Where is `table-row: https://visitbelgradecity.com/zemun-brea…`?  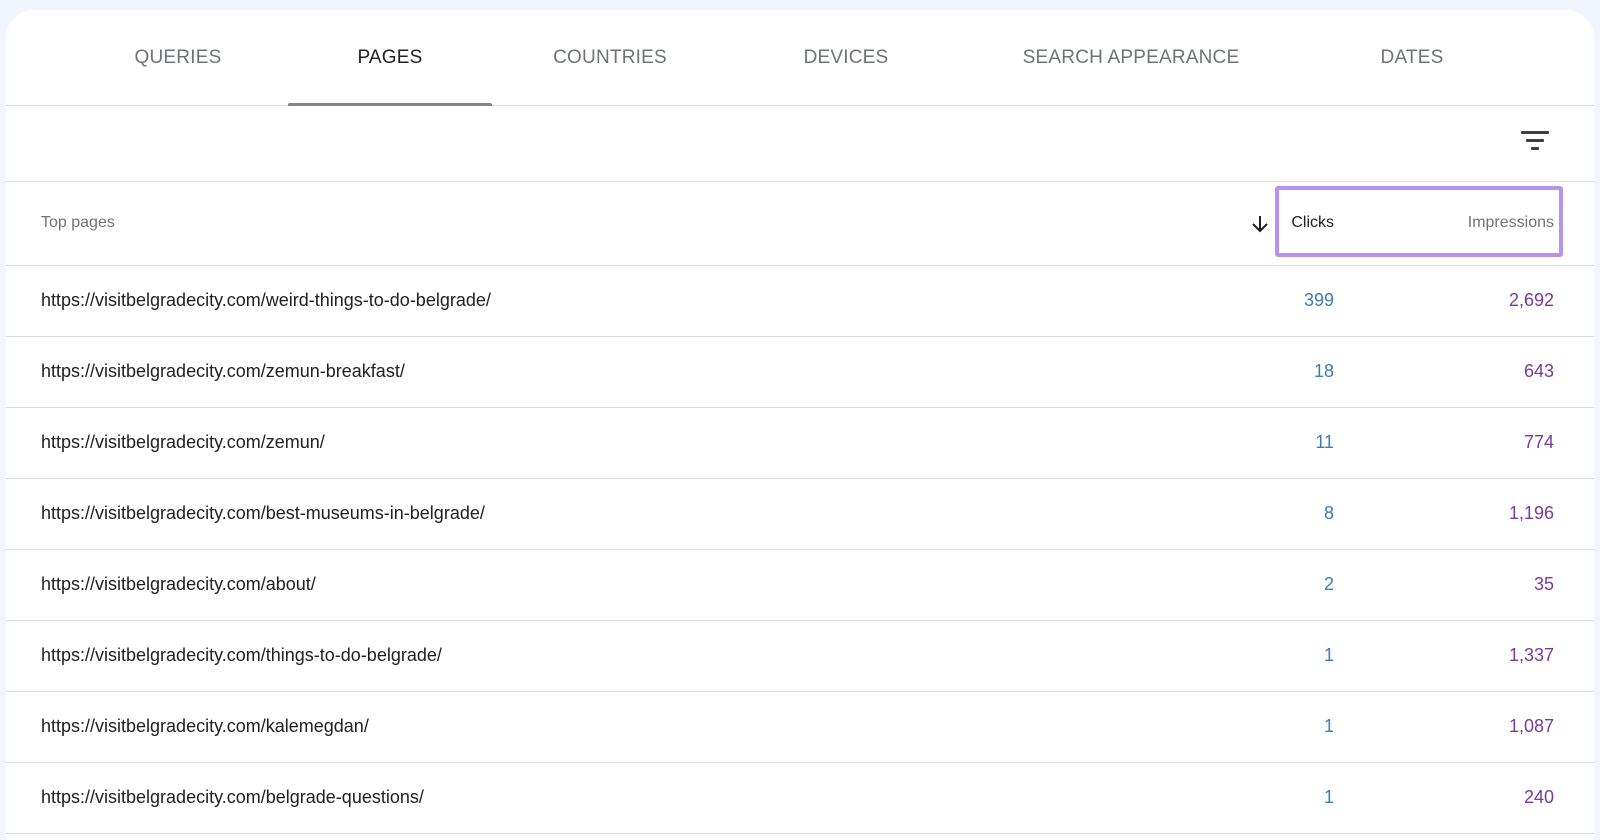 table-row: https://visitbelgradecity.com/zemun-brea… is located at coordinates (800, 372).